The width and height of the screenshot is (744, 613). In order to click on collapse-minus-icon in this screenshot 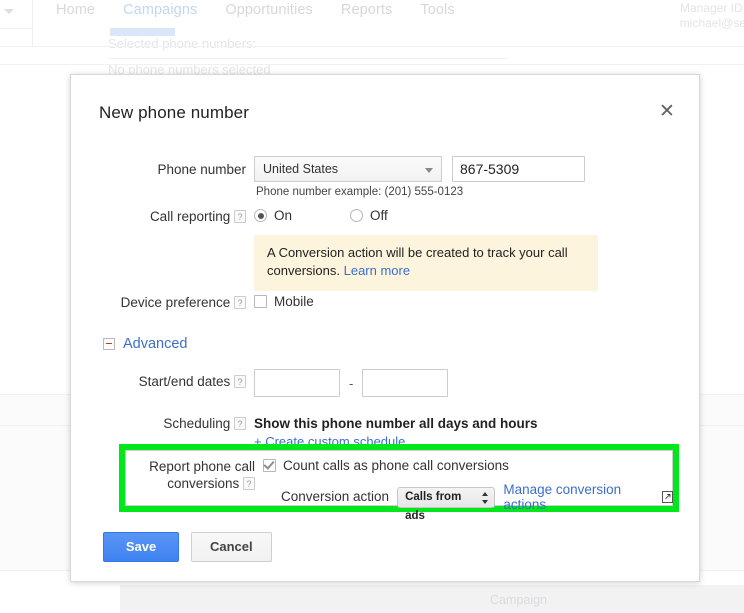, I will do `click(109, 344)`.